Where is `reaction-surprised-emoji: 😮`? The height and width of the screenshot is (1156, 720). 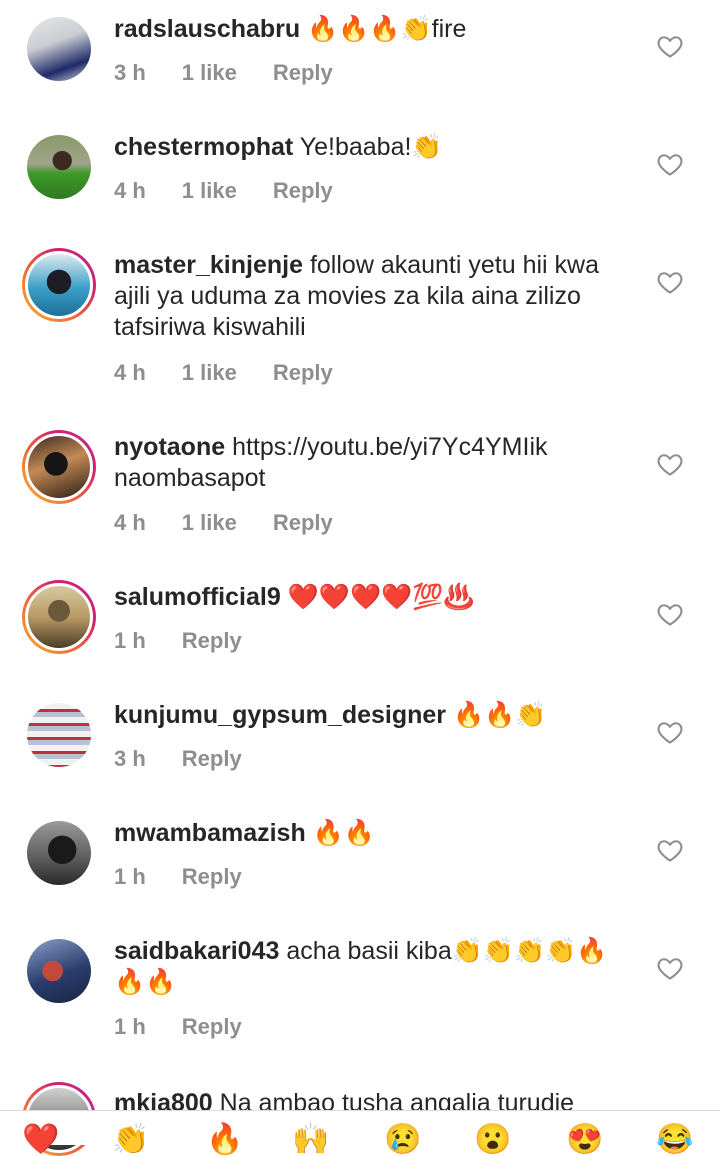
reaction-surprised-emoji: 😮 is located at coordinates (492, 1140).